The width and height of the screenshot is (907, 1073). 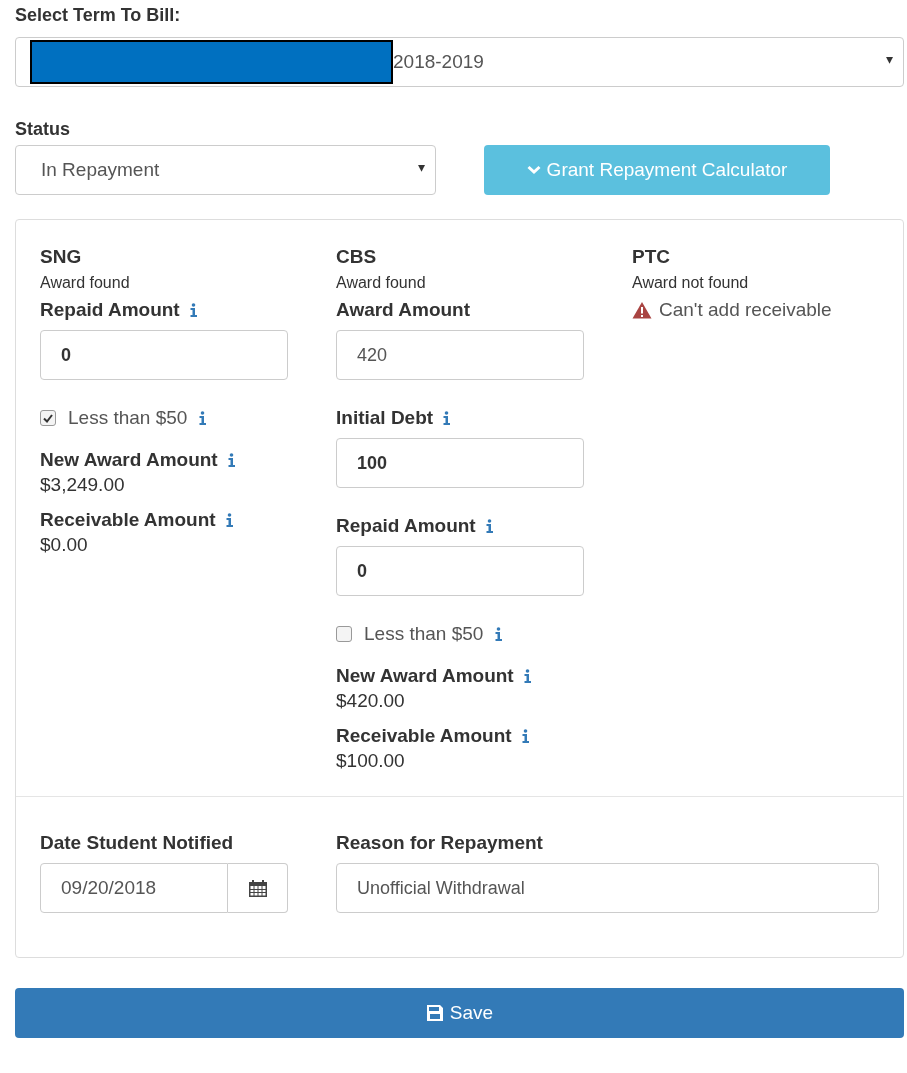 What do you see at coordinates (385, 418) in the screenshot?
I see `field-label: Initial Debt` at bounding box center [385, 418].